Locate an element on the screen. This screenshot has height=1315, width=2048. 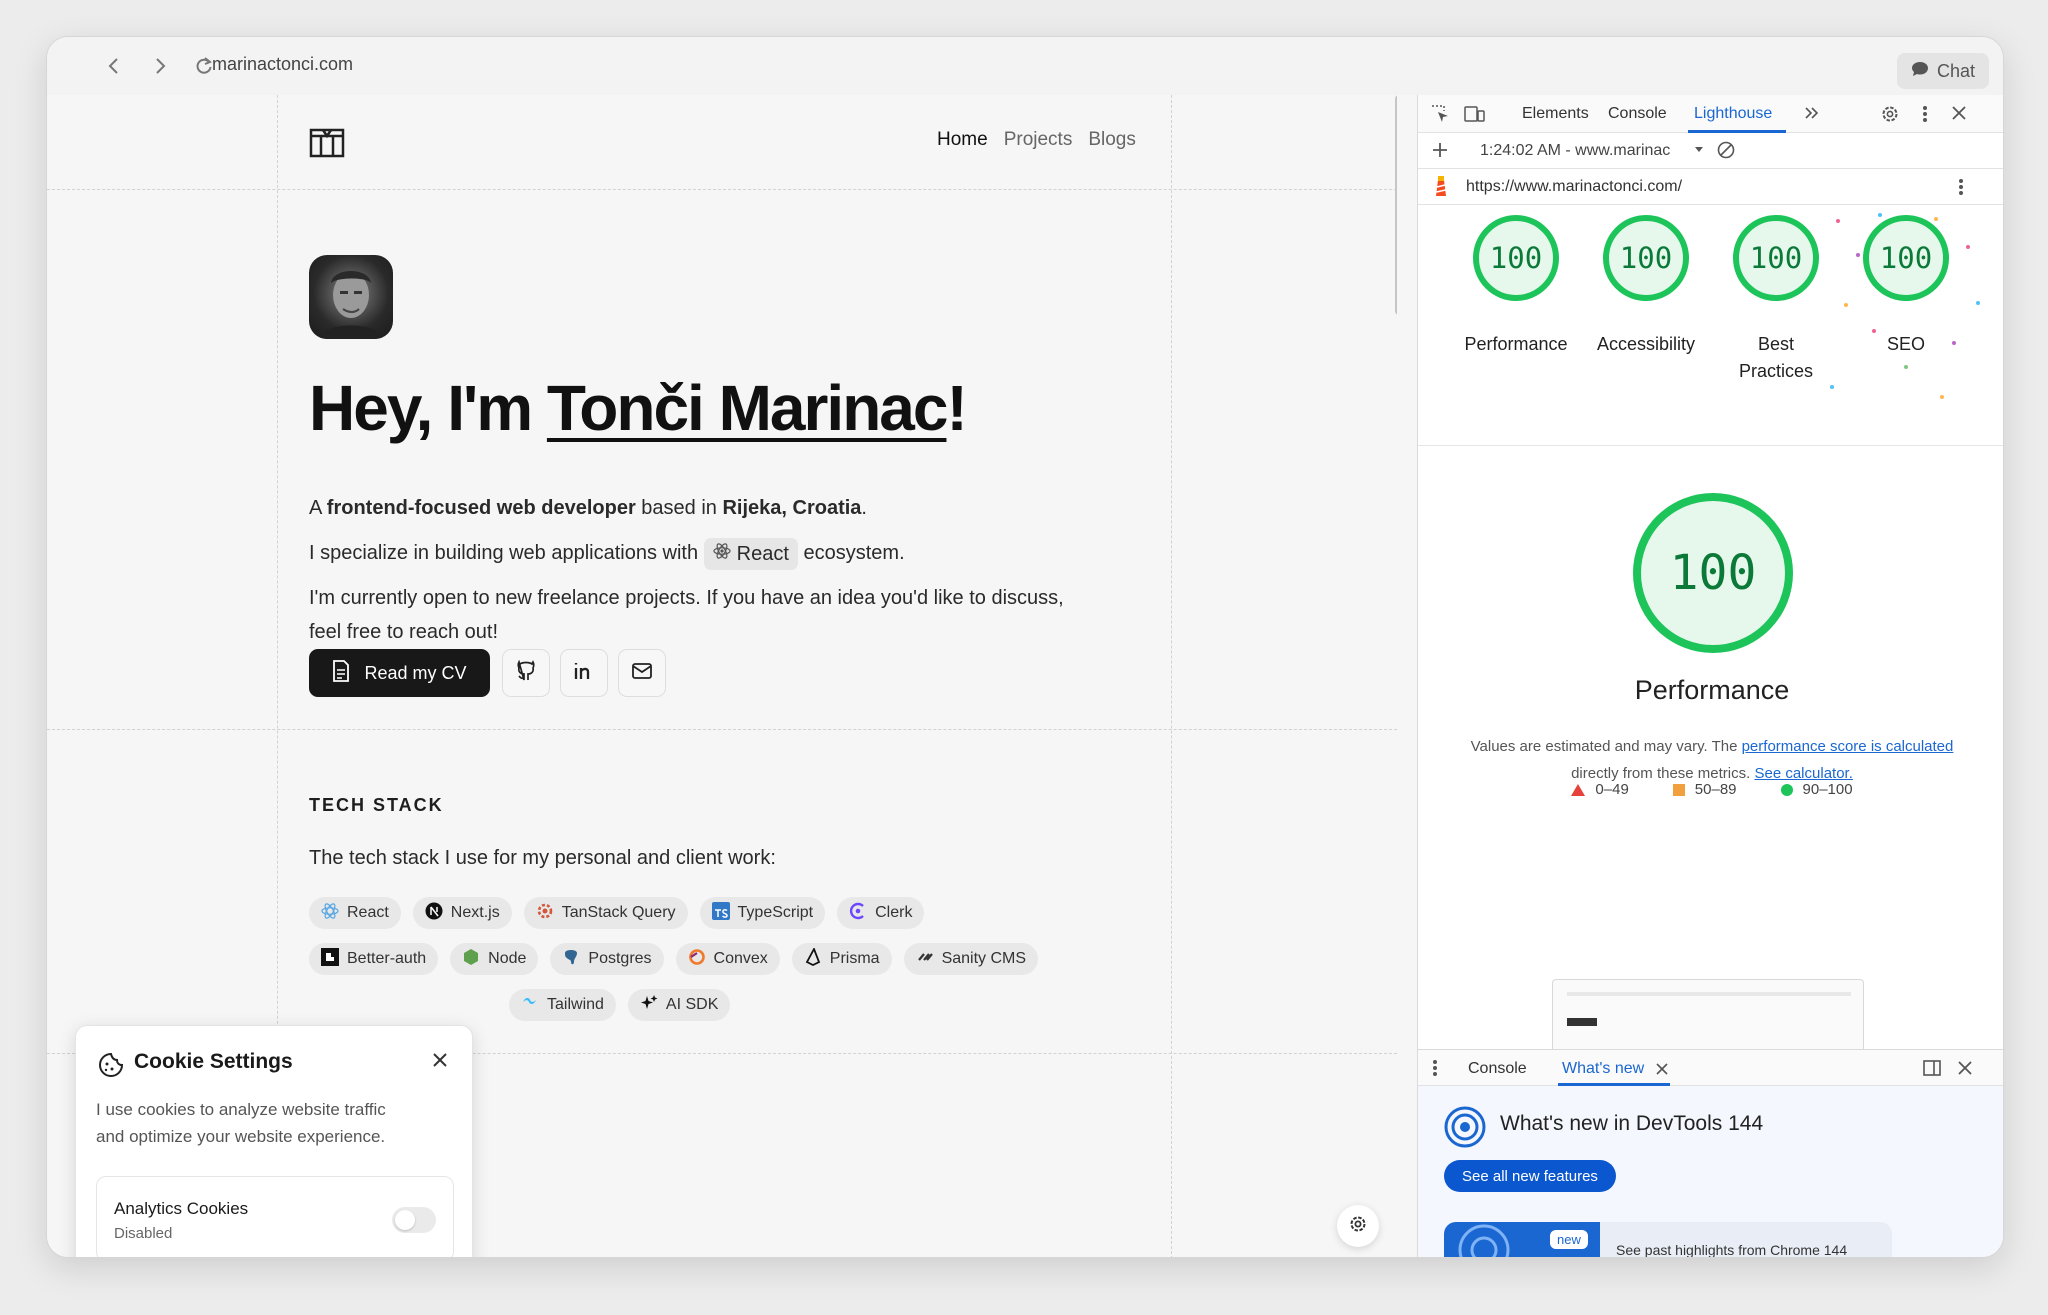
name-link: Tonči Marinac is located at coordinates (748, 408).